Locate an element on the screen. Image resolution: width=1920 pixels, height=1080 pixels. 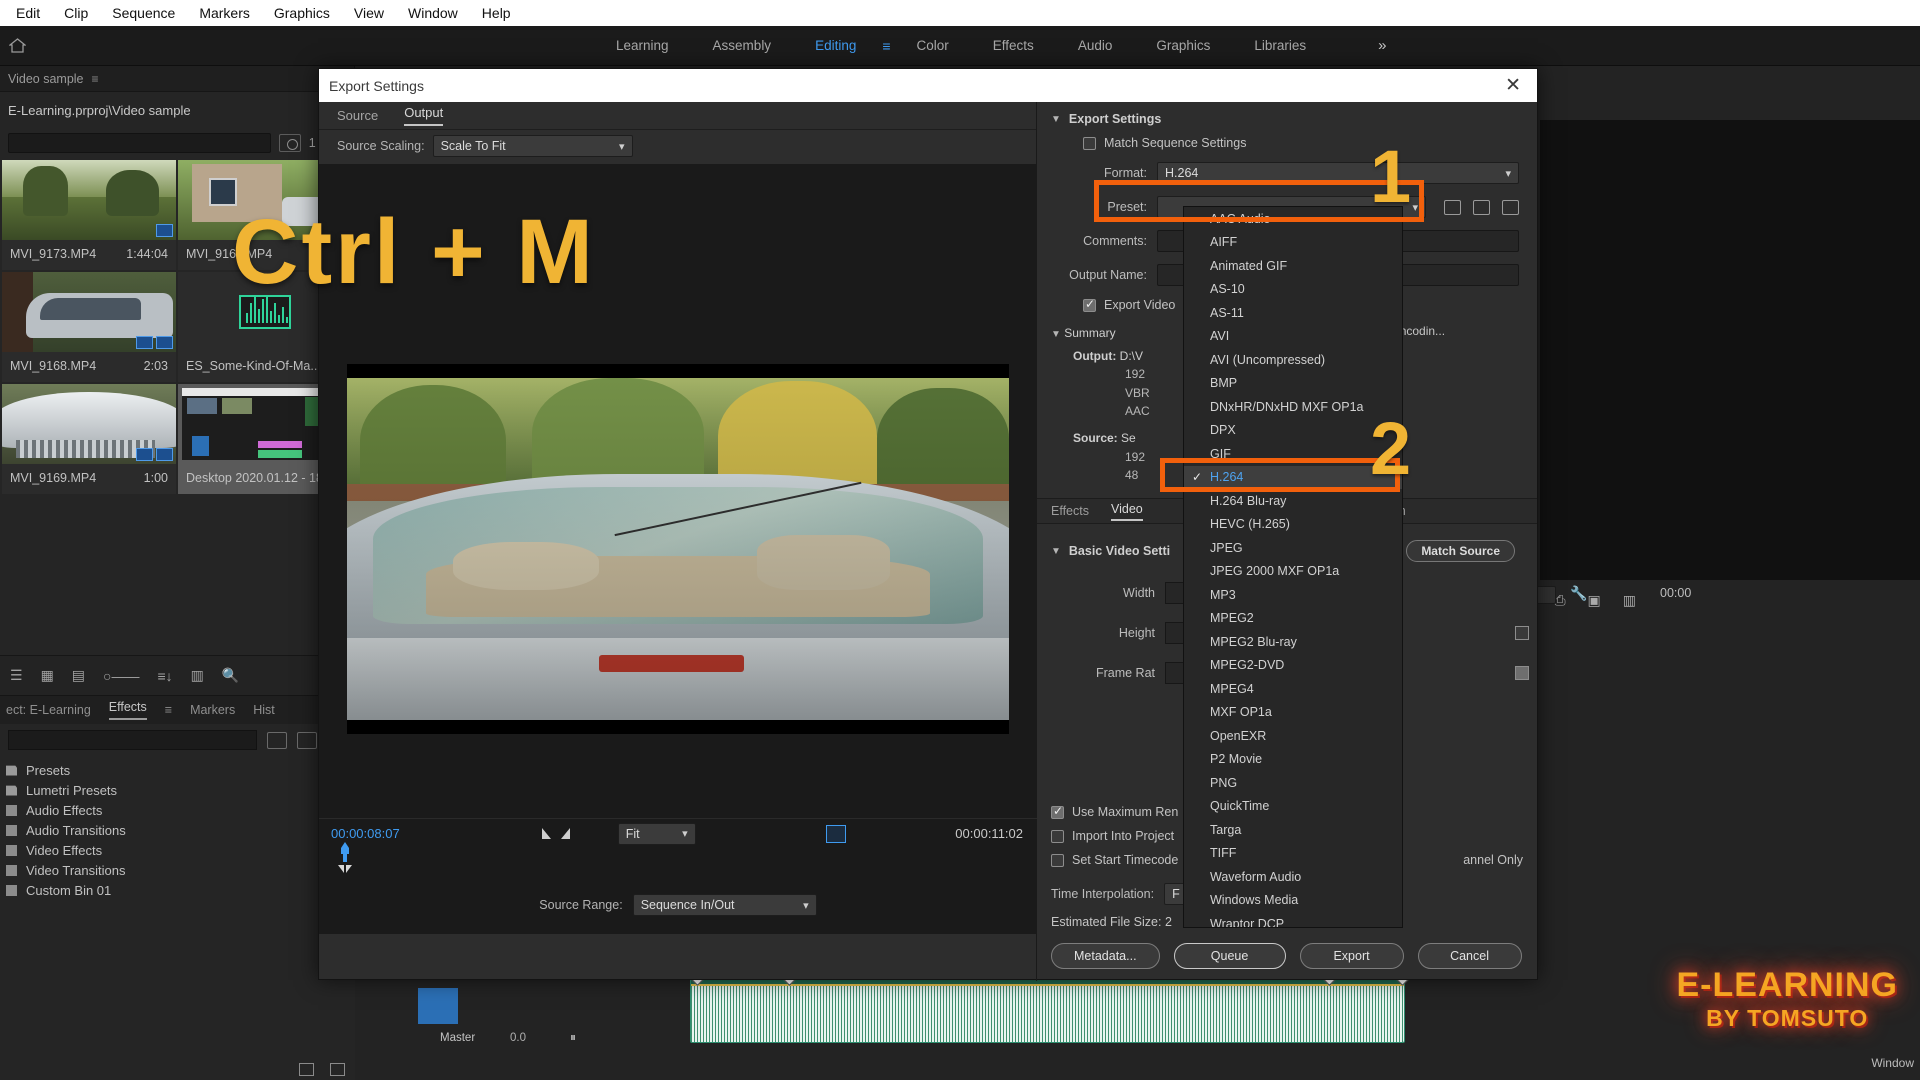
source-range-select: Sequence In/Out ▾ is located at coordinates (724, 905).